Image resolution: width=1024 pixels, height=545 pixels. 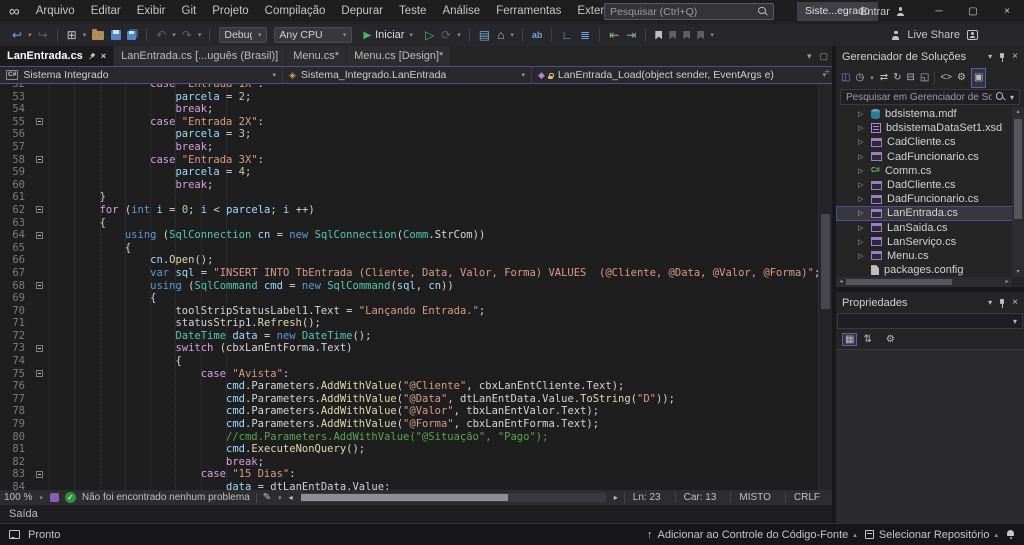 I want to click on restore-button: ▢, so click(x=973, y=11).